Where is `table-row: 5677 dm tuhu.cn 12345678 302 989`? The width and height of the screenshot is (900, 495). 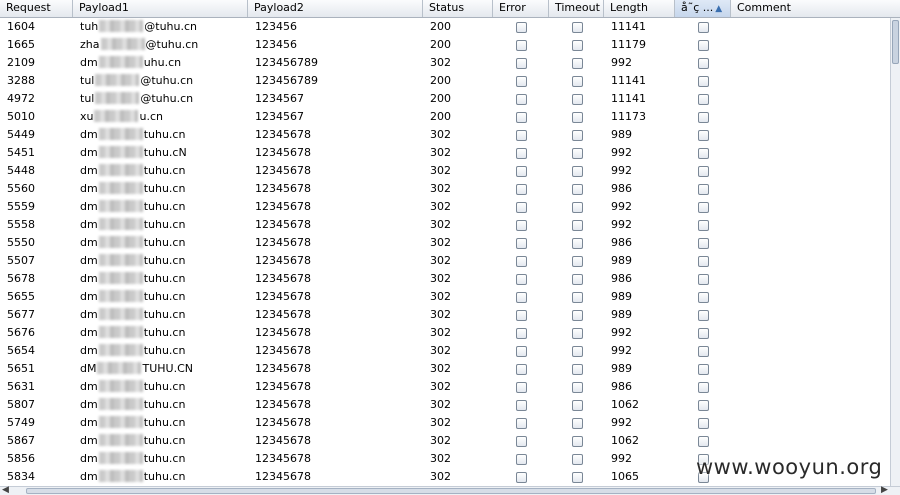 table-row: 5677 dm tuhu.cn 12345678 302 989 is located at coordinates (445, 315).